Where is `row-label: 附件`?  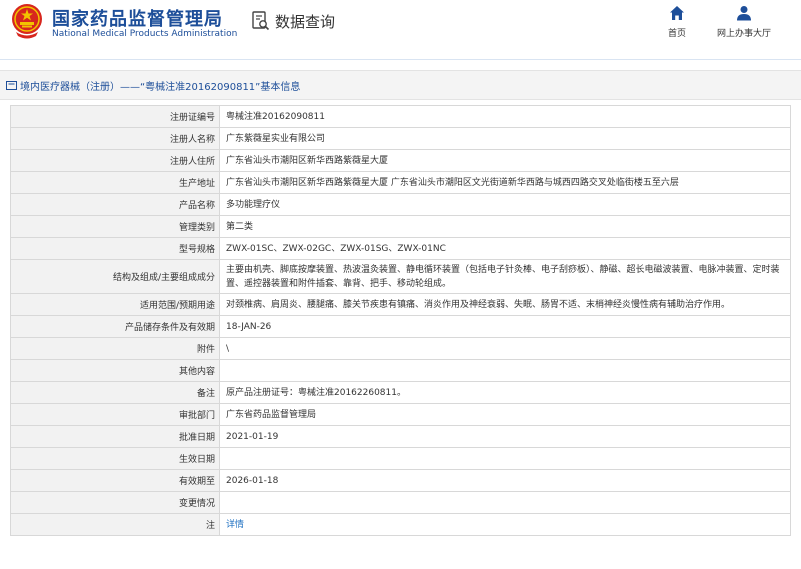 row-label: 附件 is located at coordinates (115, 348).